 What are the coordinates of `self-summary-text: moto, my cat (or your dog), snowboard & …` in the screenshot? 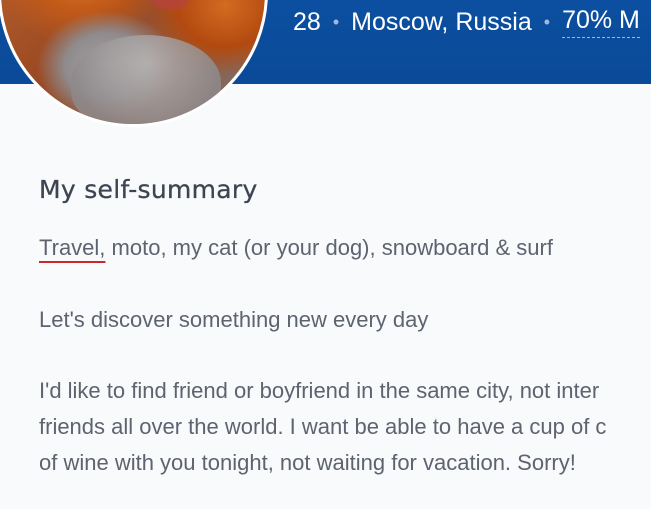 It's located at (329, 247).